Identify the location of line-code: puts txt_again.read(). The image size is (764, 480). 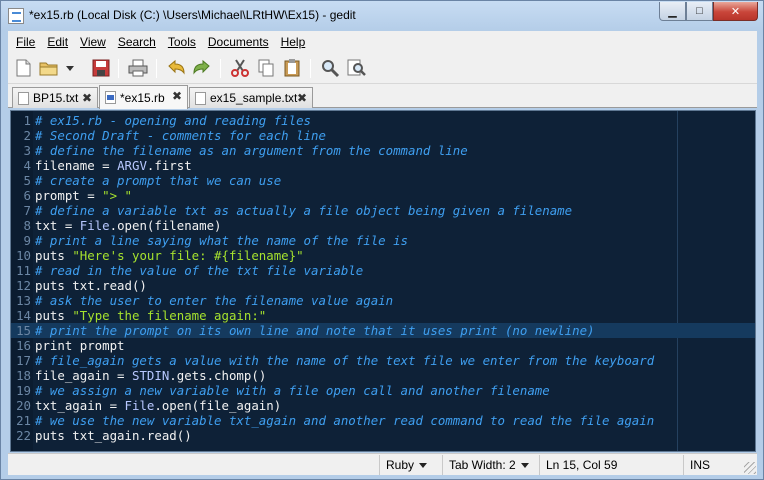
(113, 435).